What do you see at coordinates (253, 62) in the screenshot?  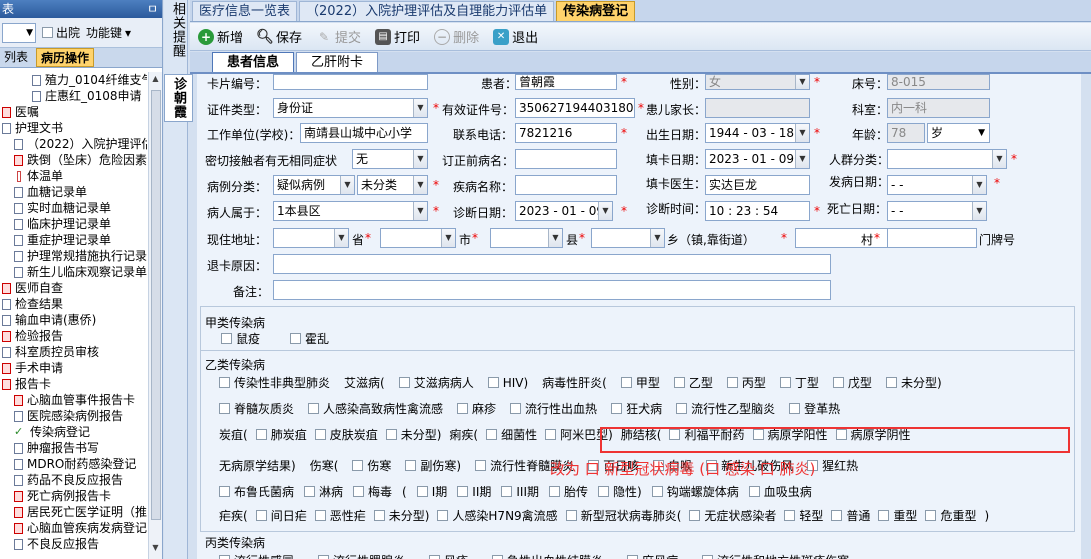 I see `tab-patient-info: 患者信息` at bounding box center [253, 62].